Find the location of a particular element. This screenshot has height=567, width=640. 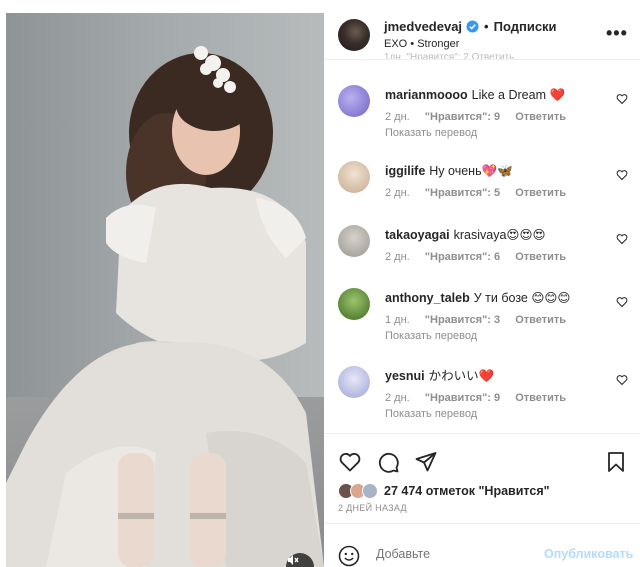

comment-text: Ну очень💖🦋 is located at coordinates (471, 171).